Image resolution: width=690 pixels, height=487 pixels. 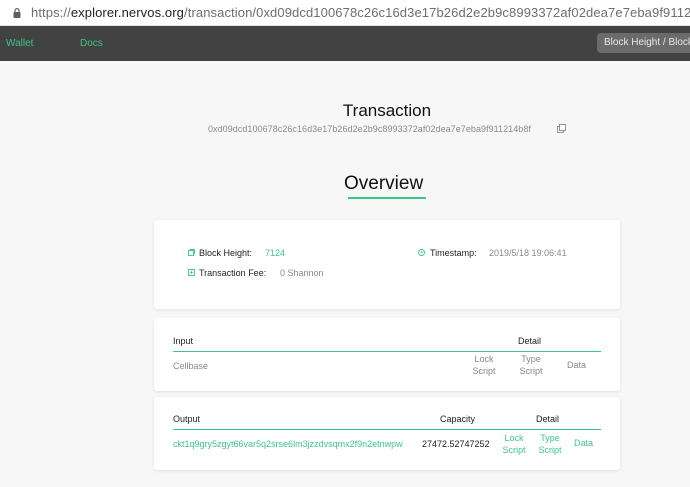 I want to click on input-cellbase: Cellbase, so click(x=191, y=366).